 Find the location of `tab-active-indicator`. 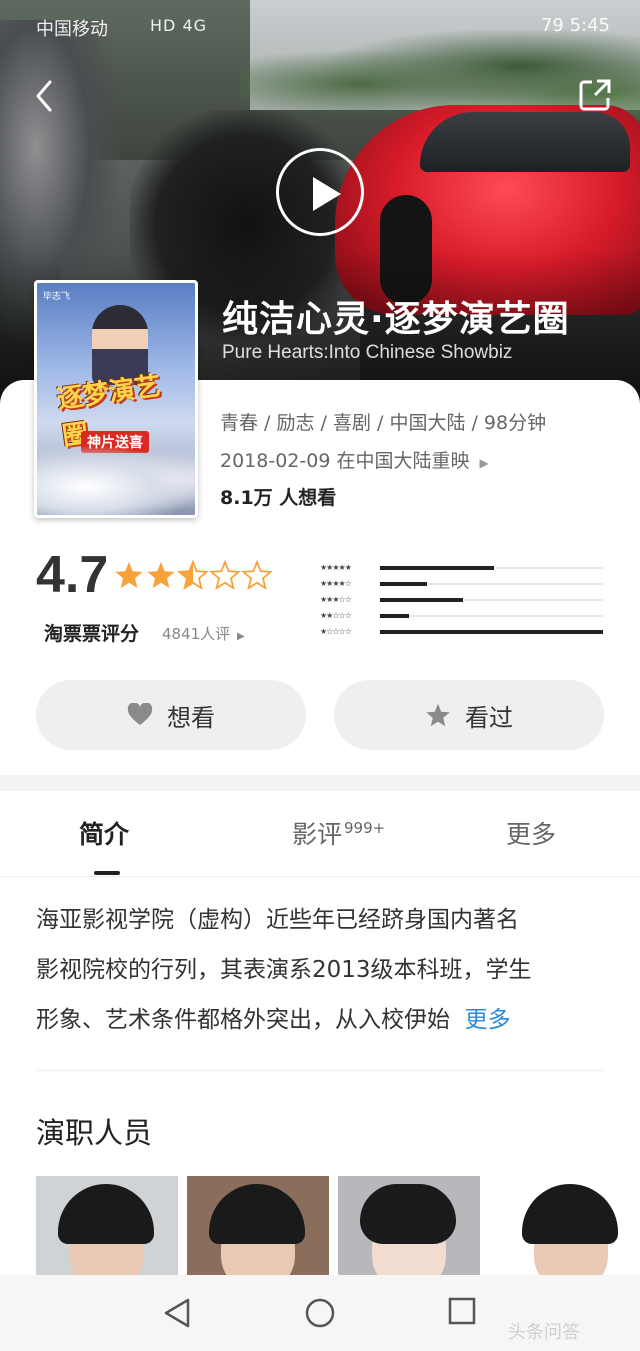

tab-active-indicator is located at coordinates (107, 873).